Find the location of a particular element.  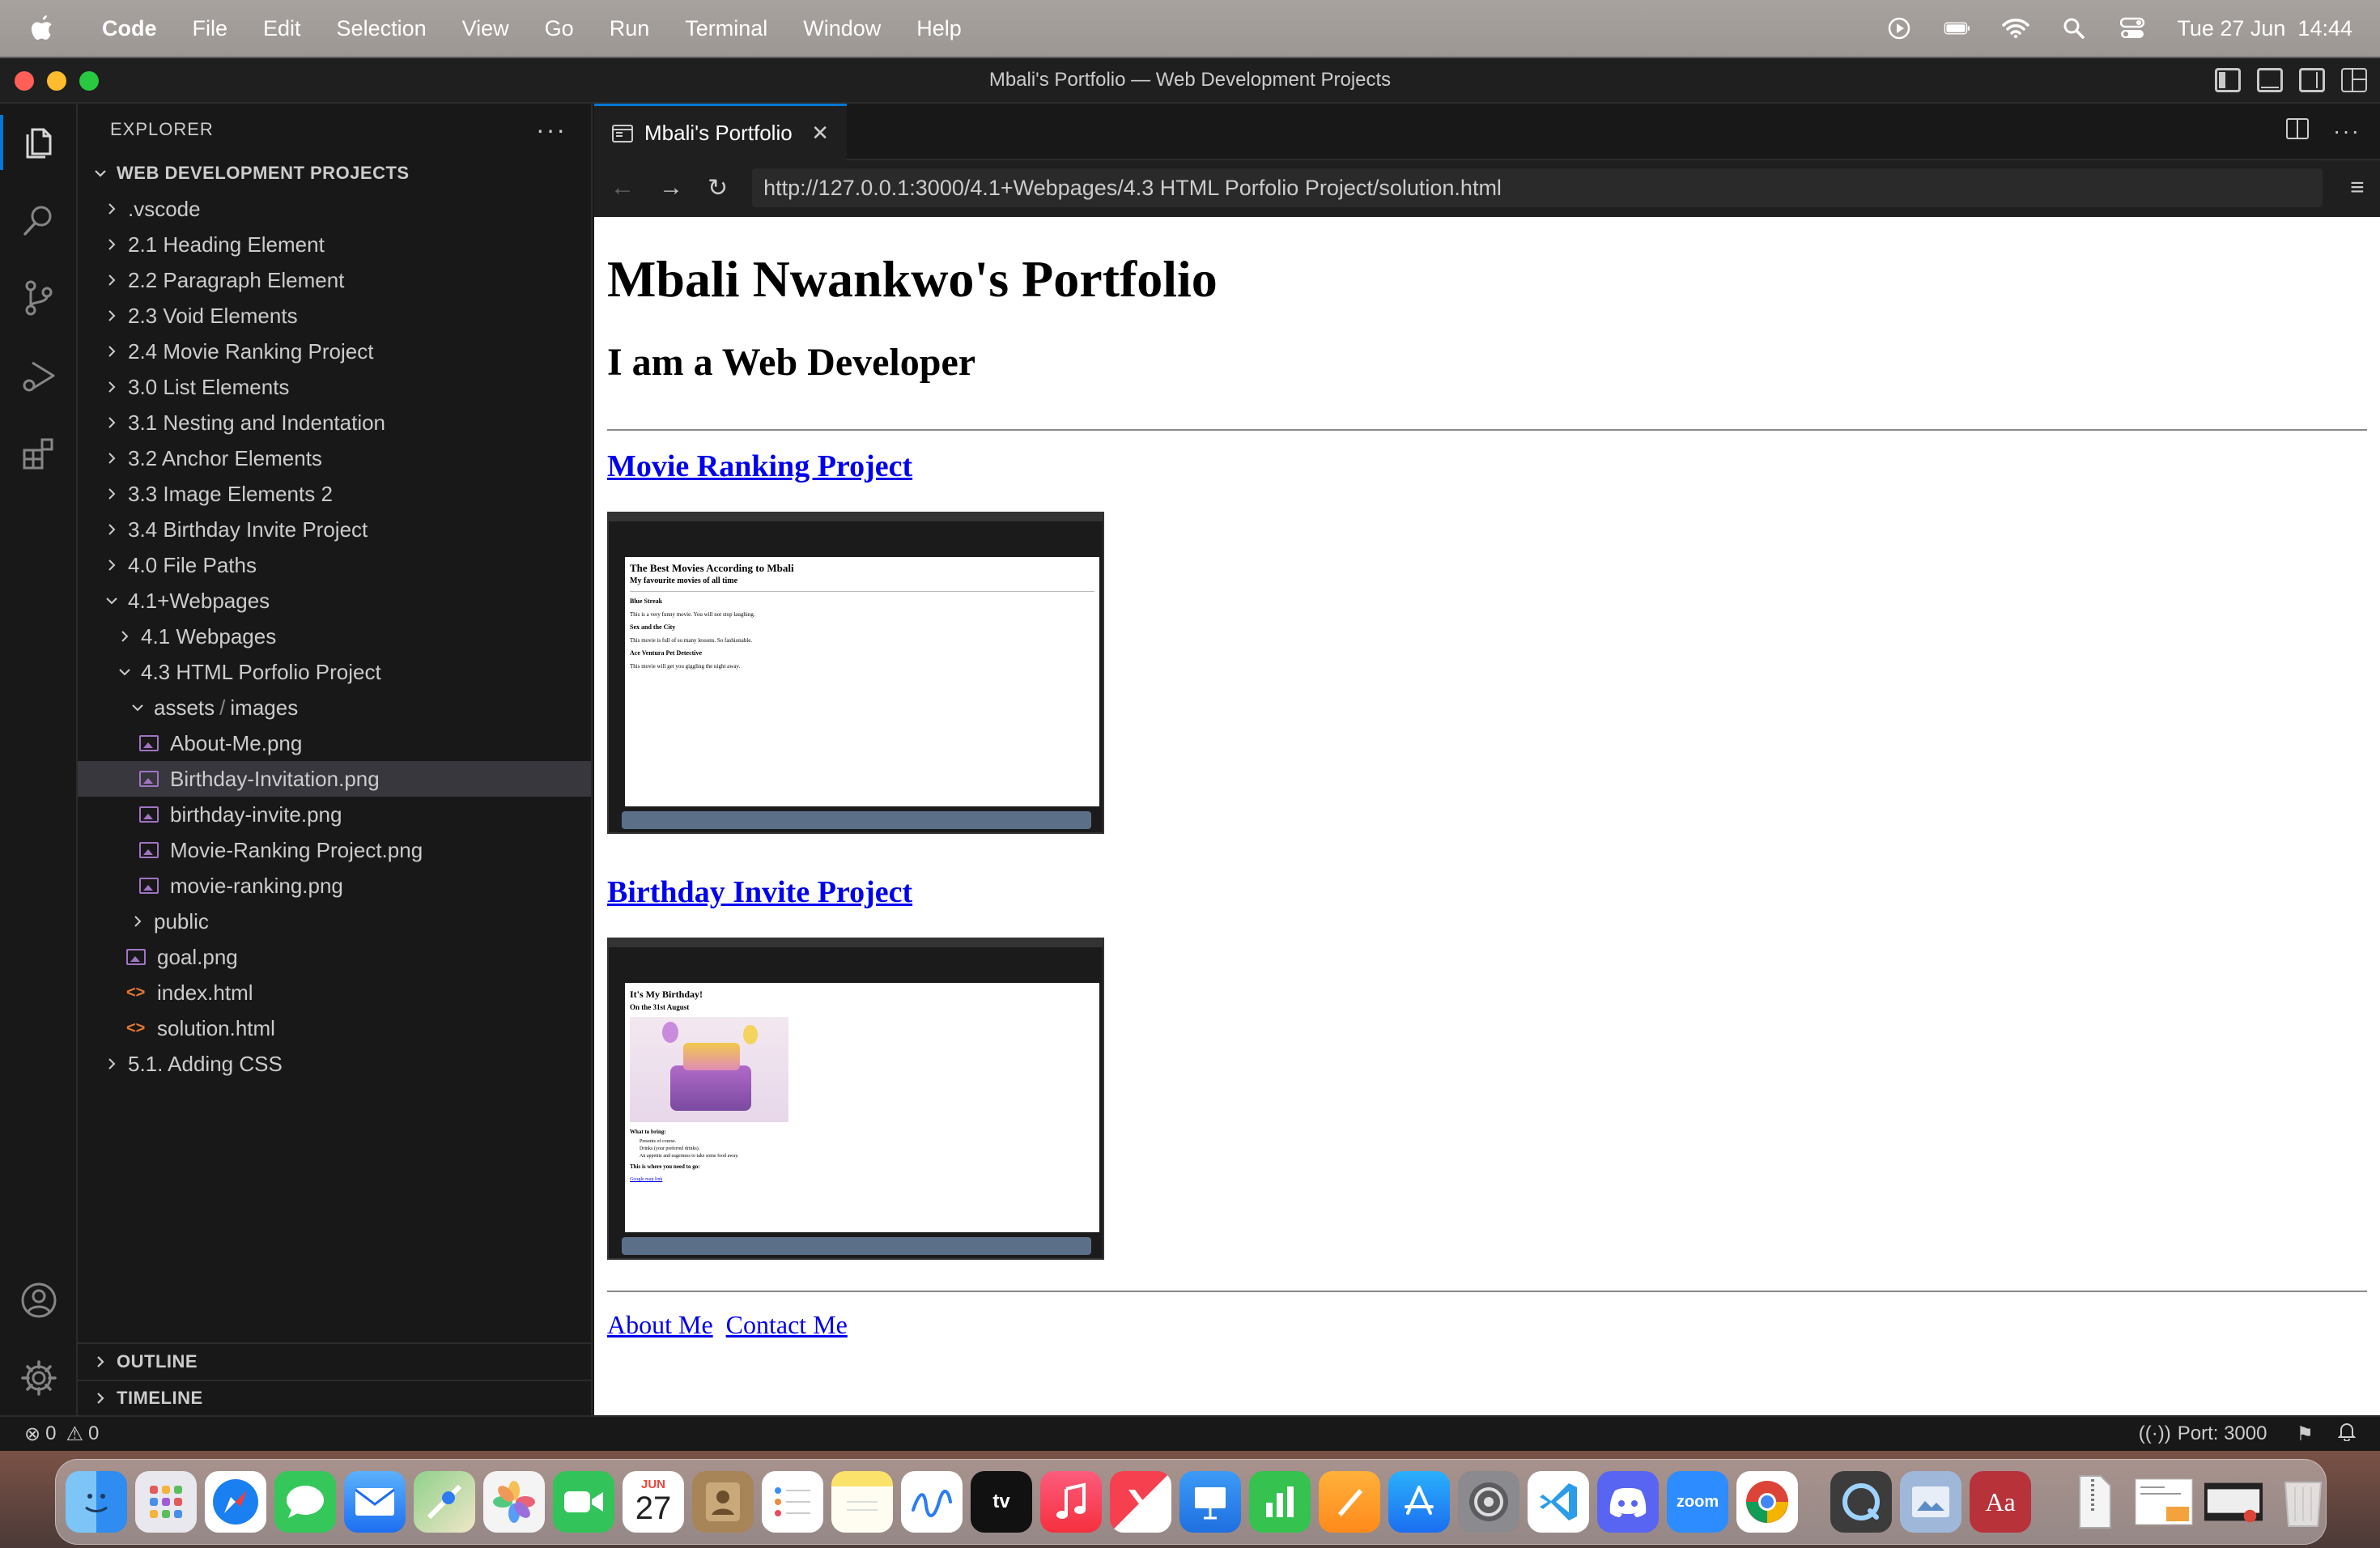

zoom-window-button is located at coordinates (89, 81).